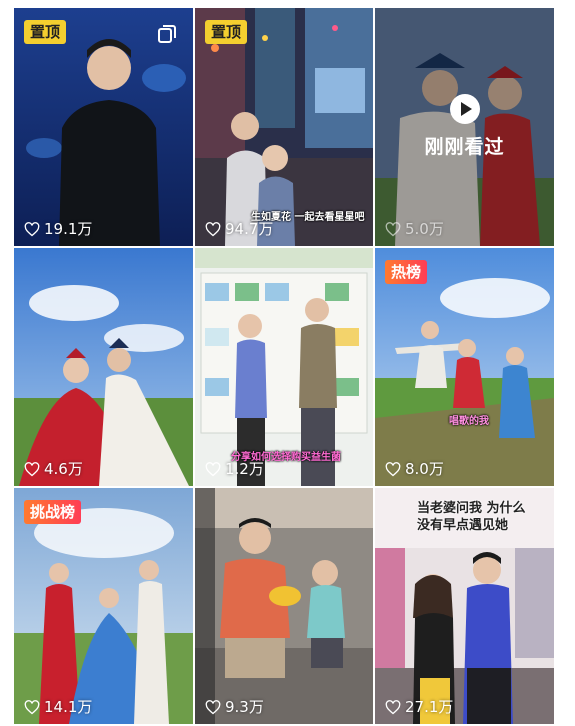  What do you see at coordinates (103, 127) in the screenshot?
I see `video-tile: 置顶 19.1万` at bounding box center [103, 127].